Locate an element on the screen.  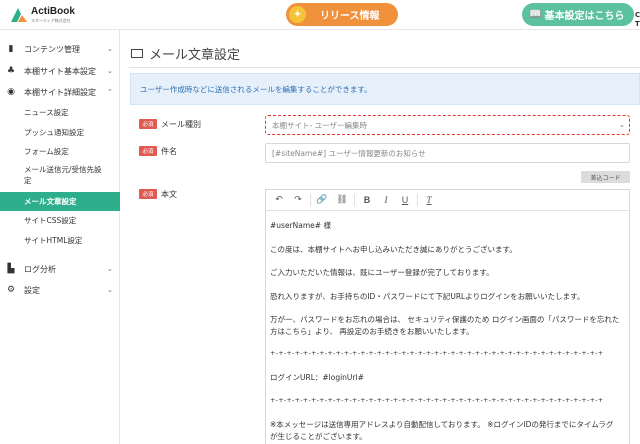
subject-input: [#siteName#] ユーザー情報更新のお知らせ is located at coordinates (447, 153).